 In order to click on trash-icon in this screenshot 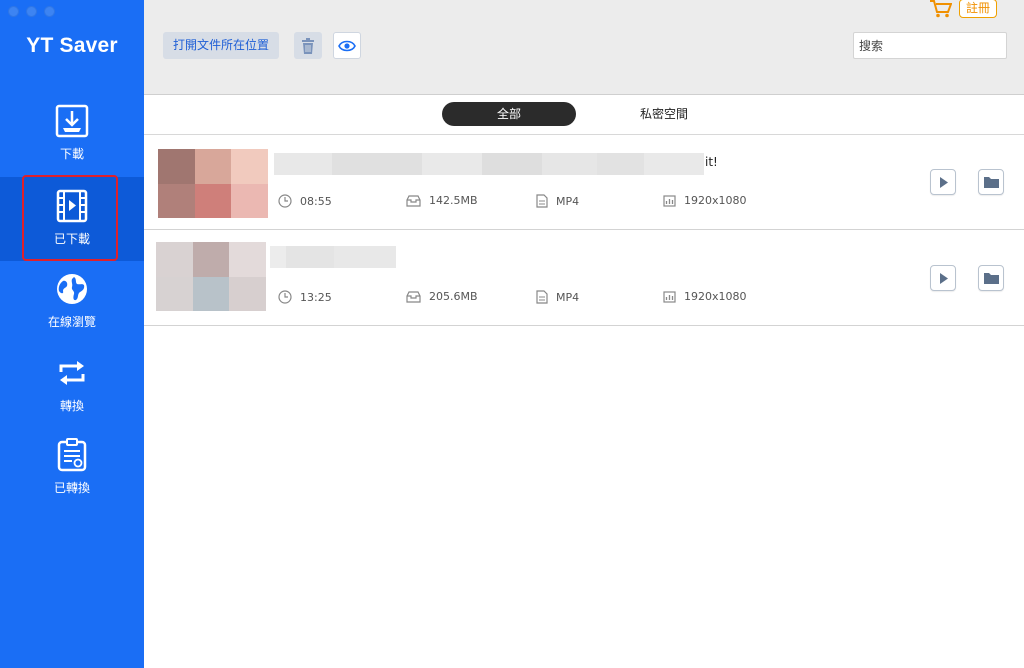, I will do `click(308, 45)`.